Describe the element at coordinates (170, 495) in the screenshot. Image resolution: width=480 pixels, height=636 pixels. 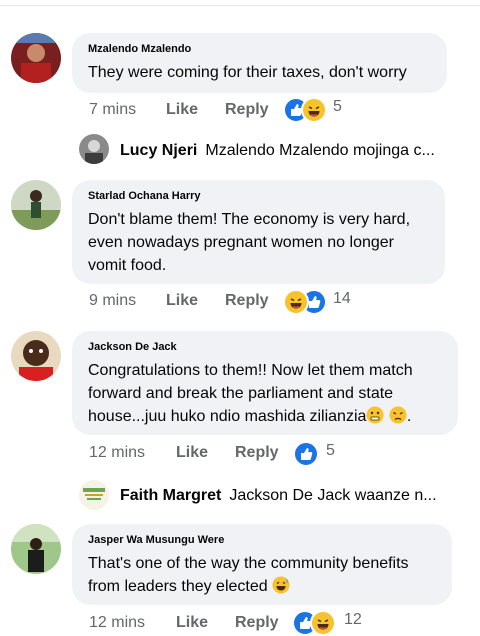
I see `reply-author: Faith Margret` at that location.